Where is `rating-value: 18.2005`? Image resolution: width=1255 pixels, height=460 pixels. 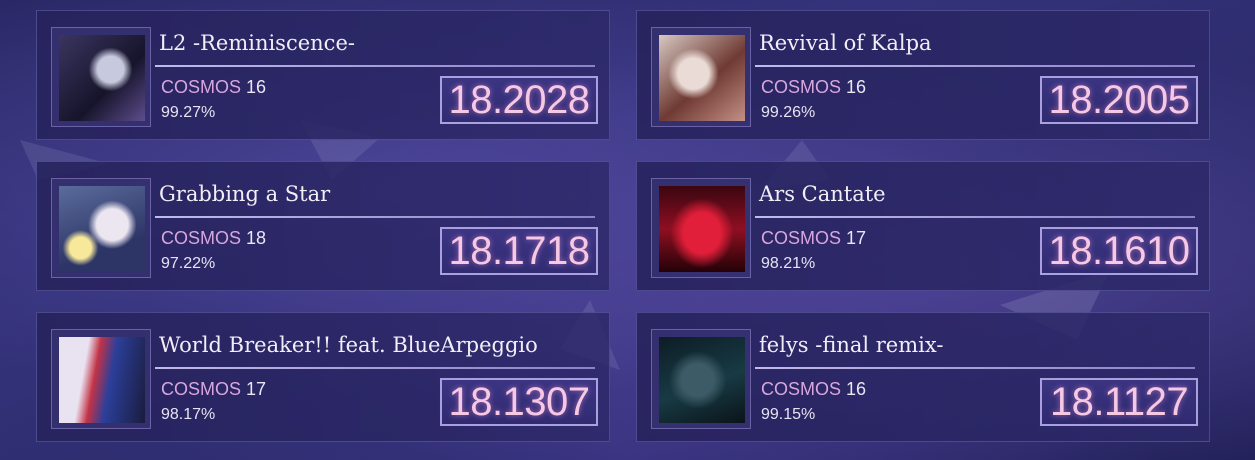 rating-value: 18.2005 is located at coordinates (1119, 99).